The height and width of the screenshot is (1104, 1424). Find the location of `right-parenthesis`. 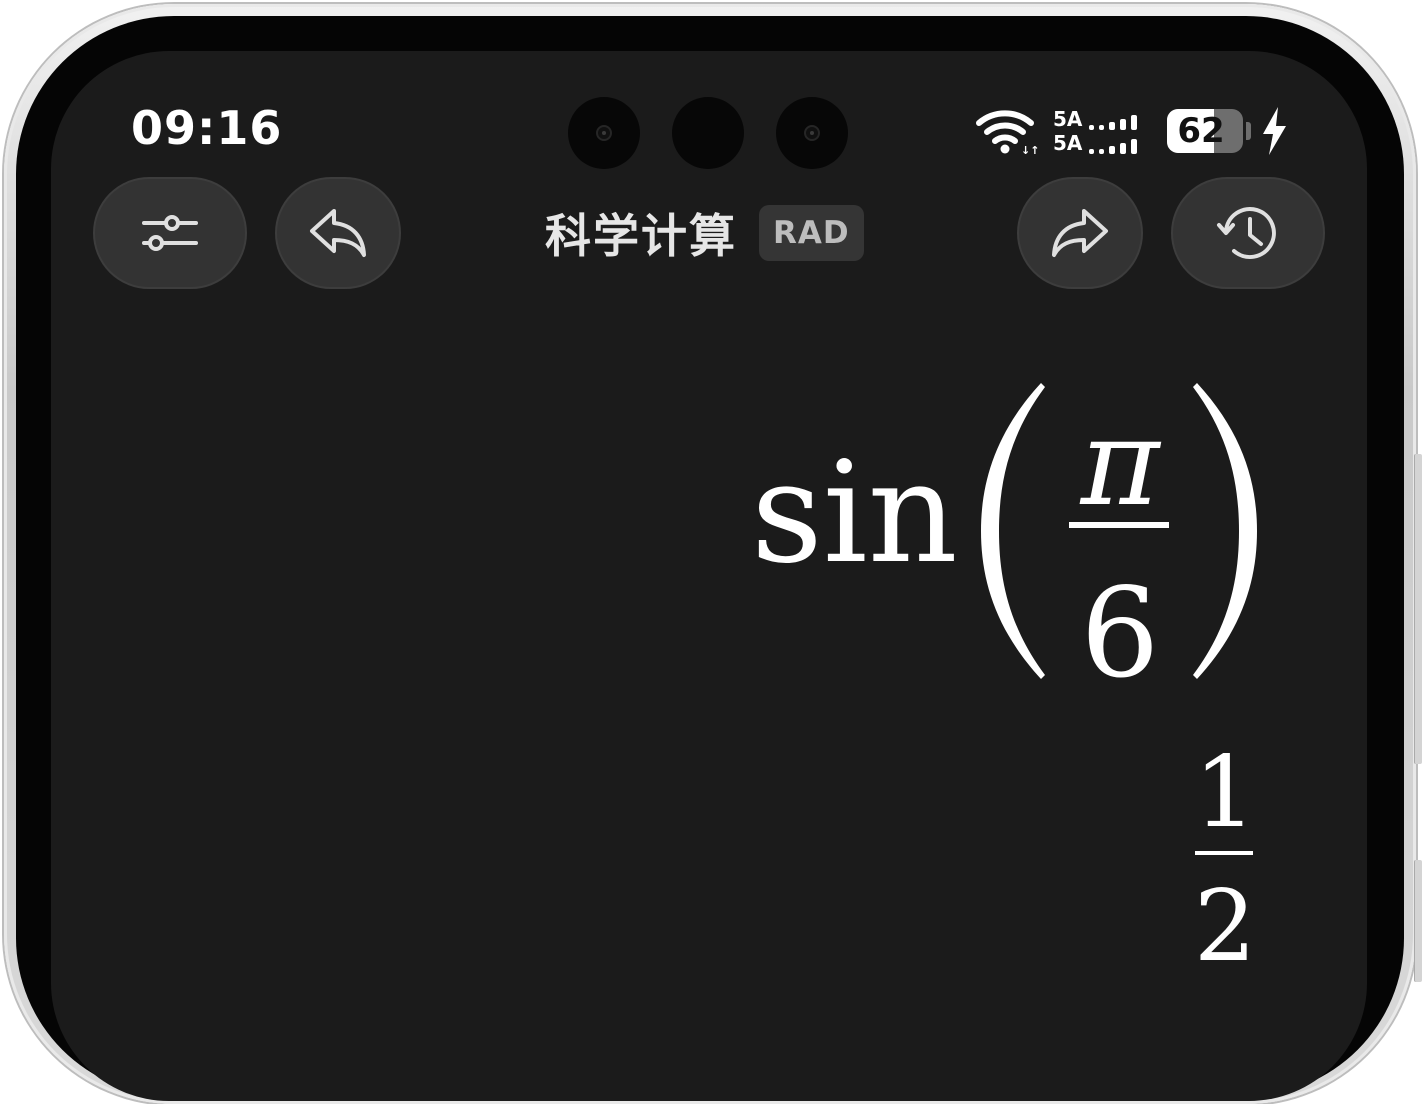

right-parenthesis is located at coordinates (1225, 531).